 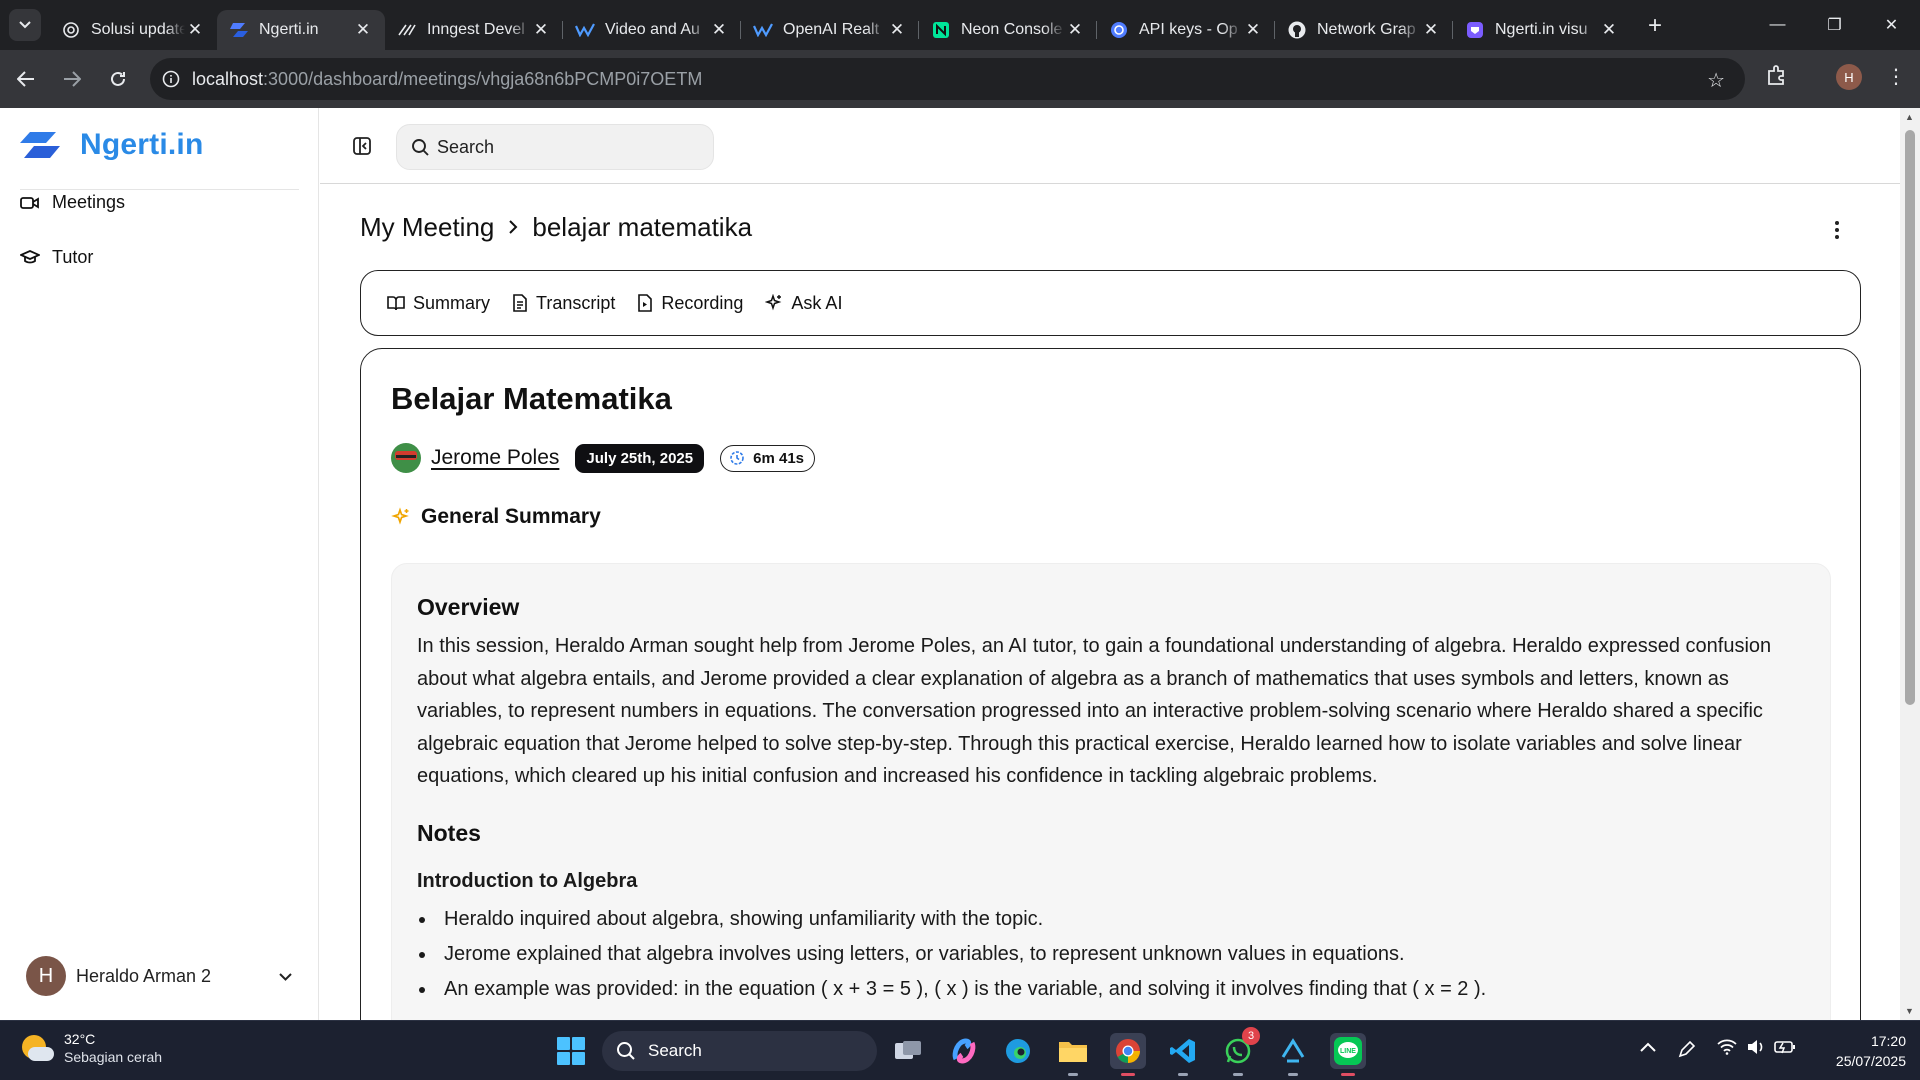 What do you see at coordinates (1240, 1051) in the screenshot?
I see `whatsapp-icon: 3` at bounding box center [1240, 1051].